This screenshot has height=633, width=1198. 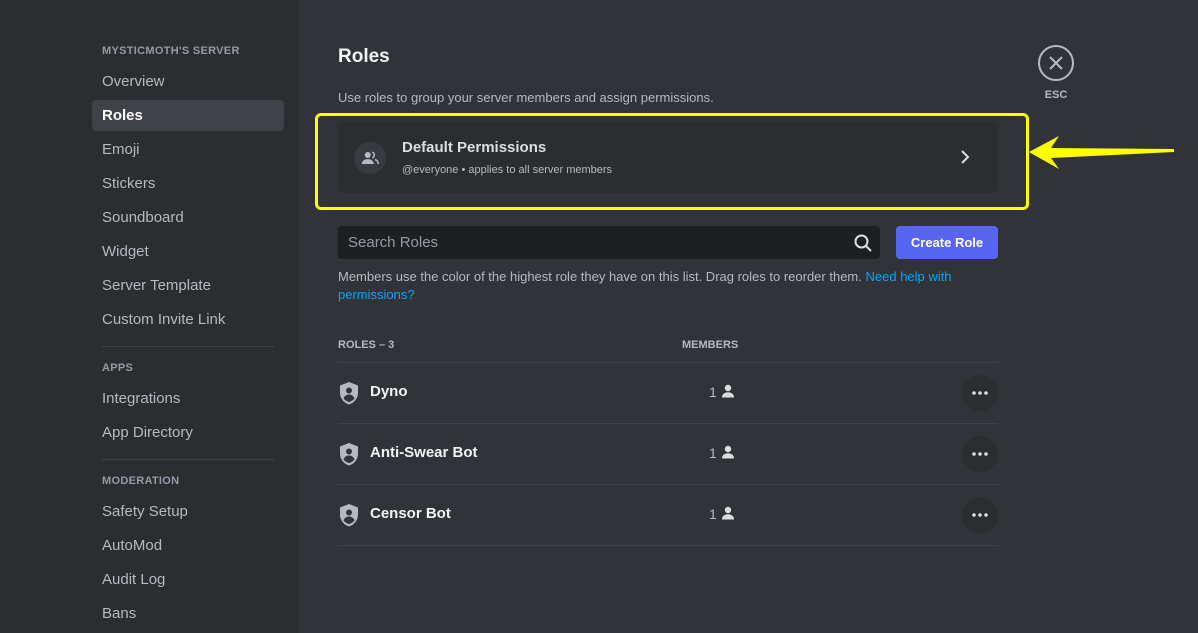 What do you see at coordinates (188, 81) in the screenshot?
I see `sidebar-item-overview: Overview` at bounding box center [188, 81].